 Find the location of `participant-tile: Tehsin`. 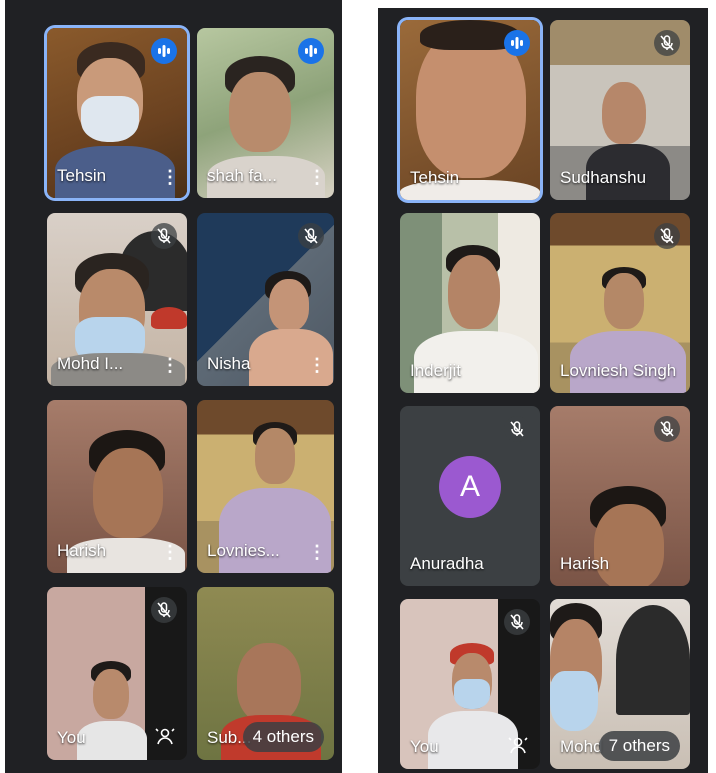

participant-tile: Tehsin is located at coordinates (470, 110).